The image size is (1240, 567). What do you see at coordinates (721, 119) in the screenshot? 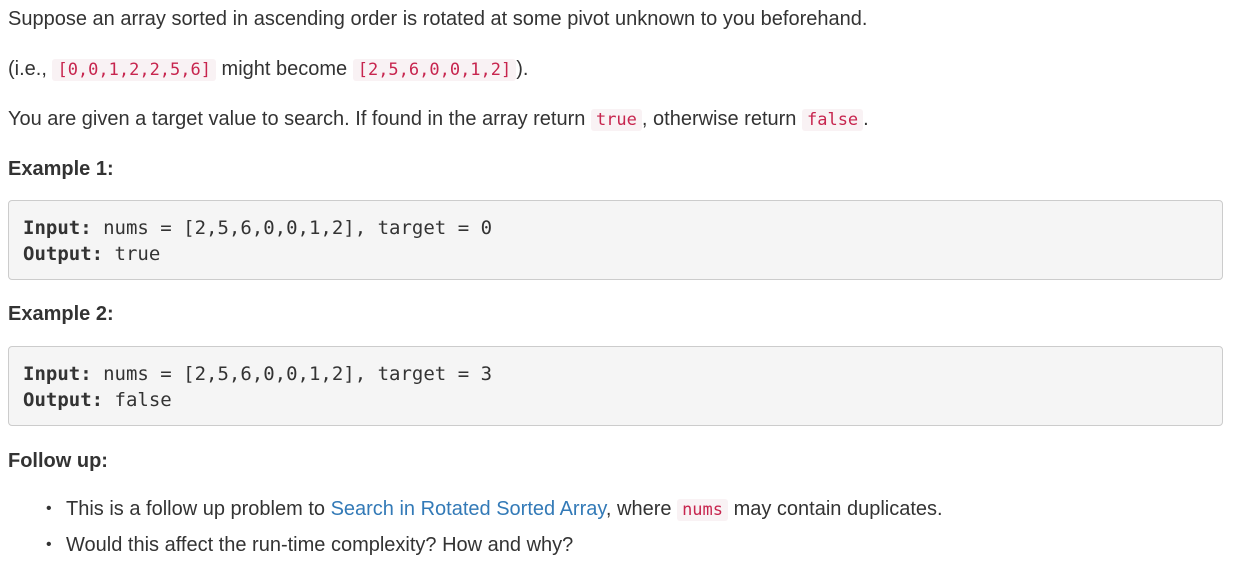
I see `target-middle: , otherwise return` at bounding box center [721, 119].